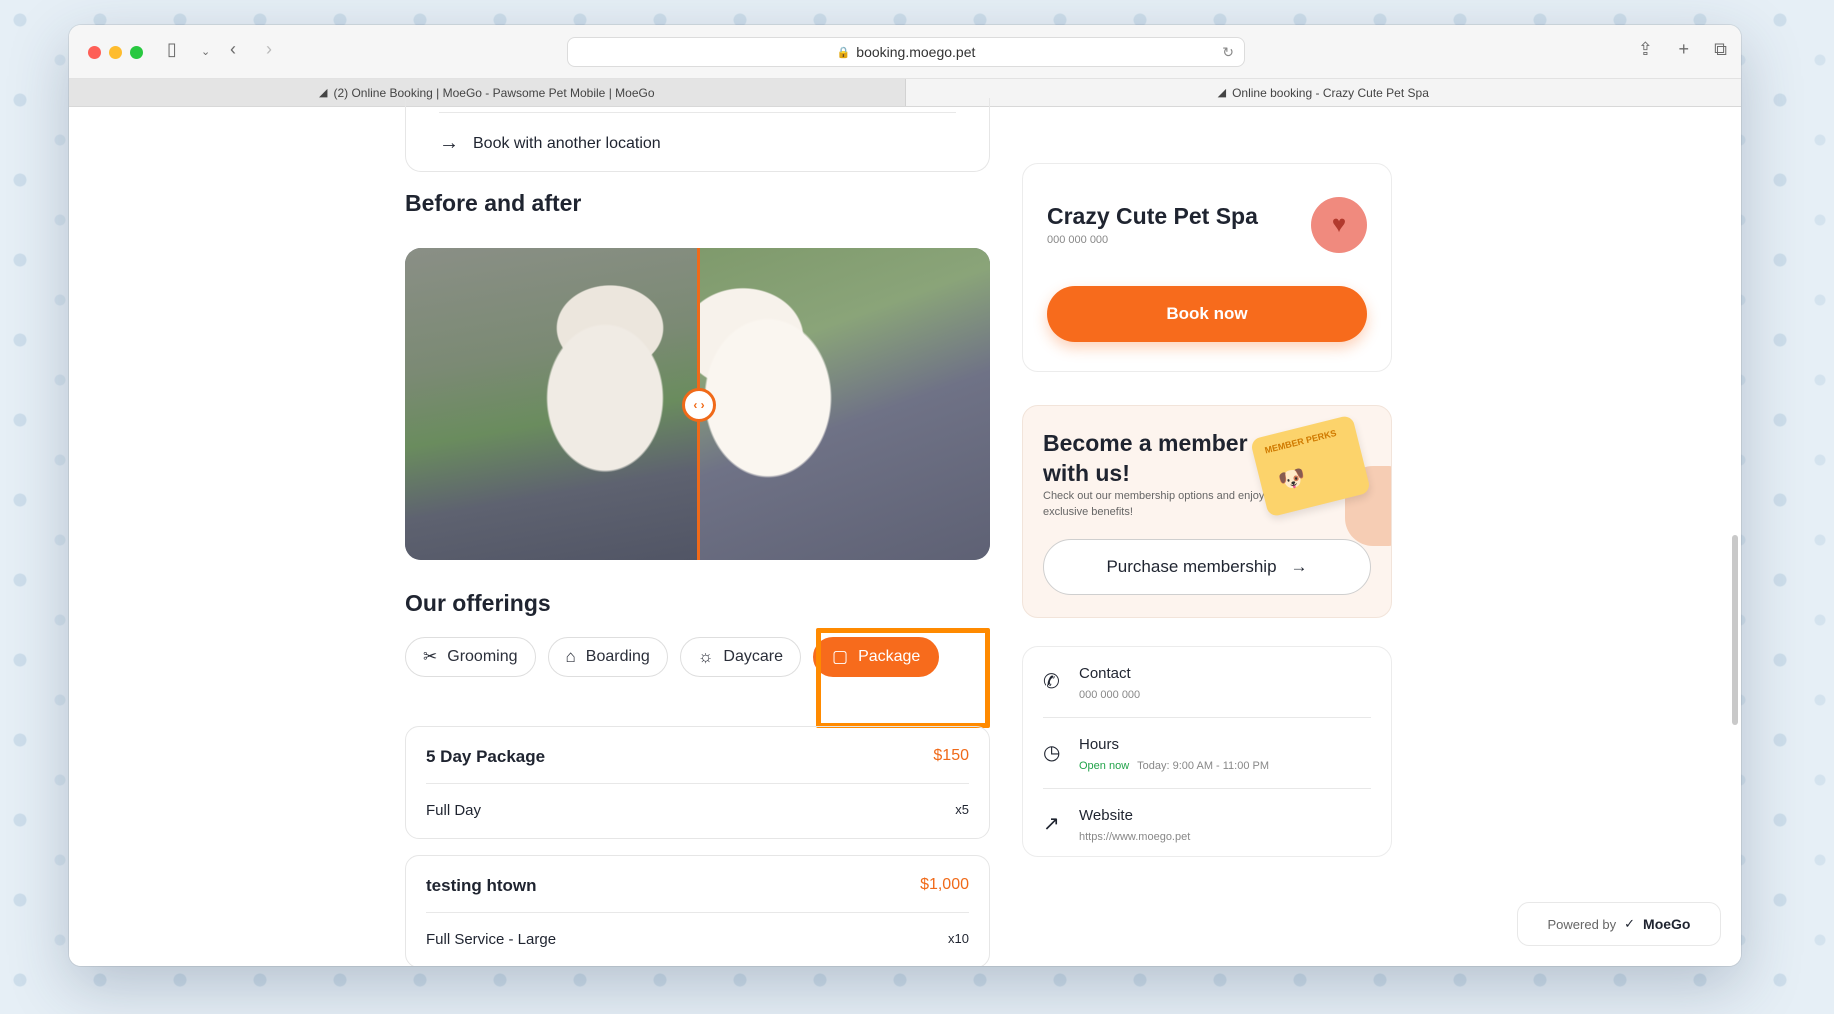 The image size is (1834, 1014). I want to click on slider-handle: ‹ ›, so click(699, 405).